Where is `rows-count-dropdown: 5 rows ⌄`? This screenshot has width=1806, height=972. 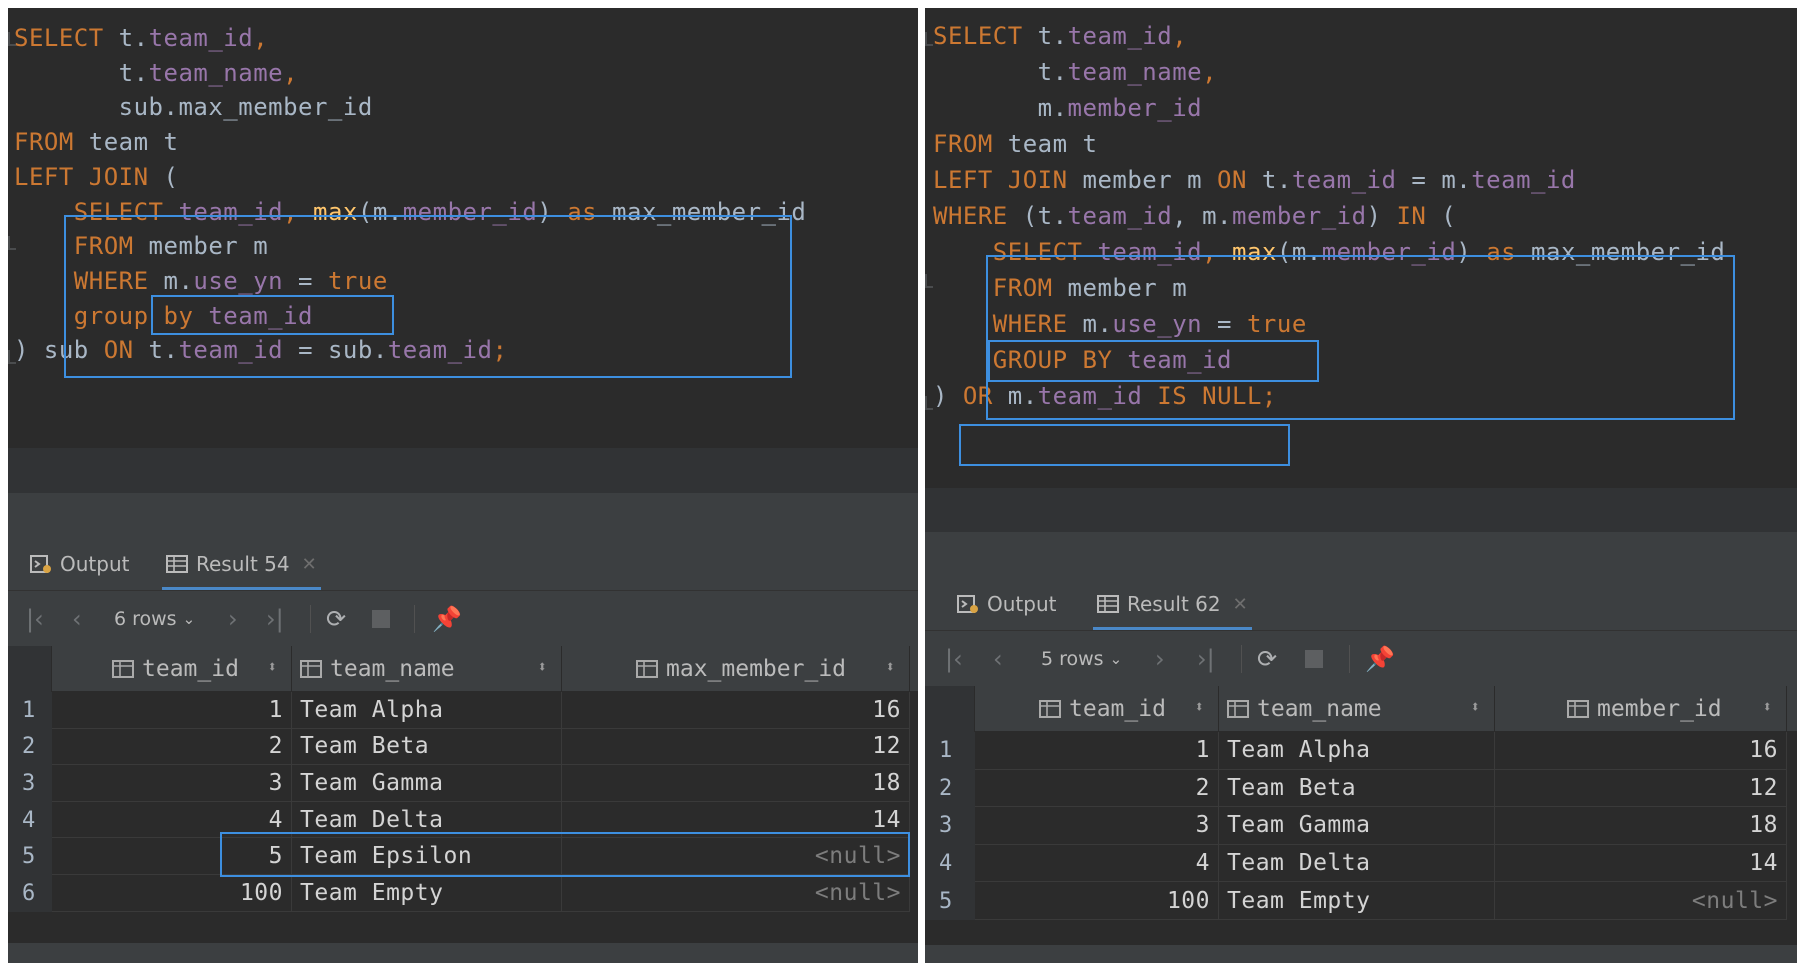 rows-count-dropdown: 5 rows ⌄ is located at coordinates (1081, 659).